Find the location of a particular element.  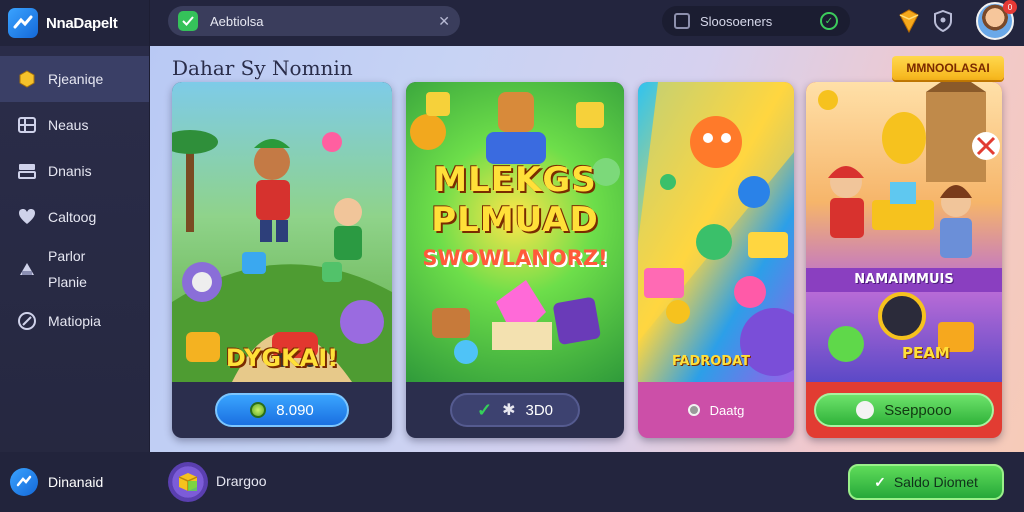

sidebar-footer: Dinanaid is located at coordinates (75, 482).